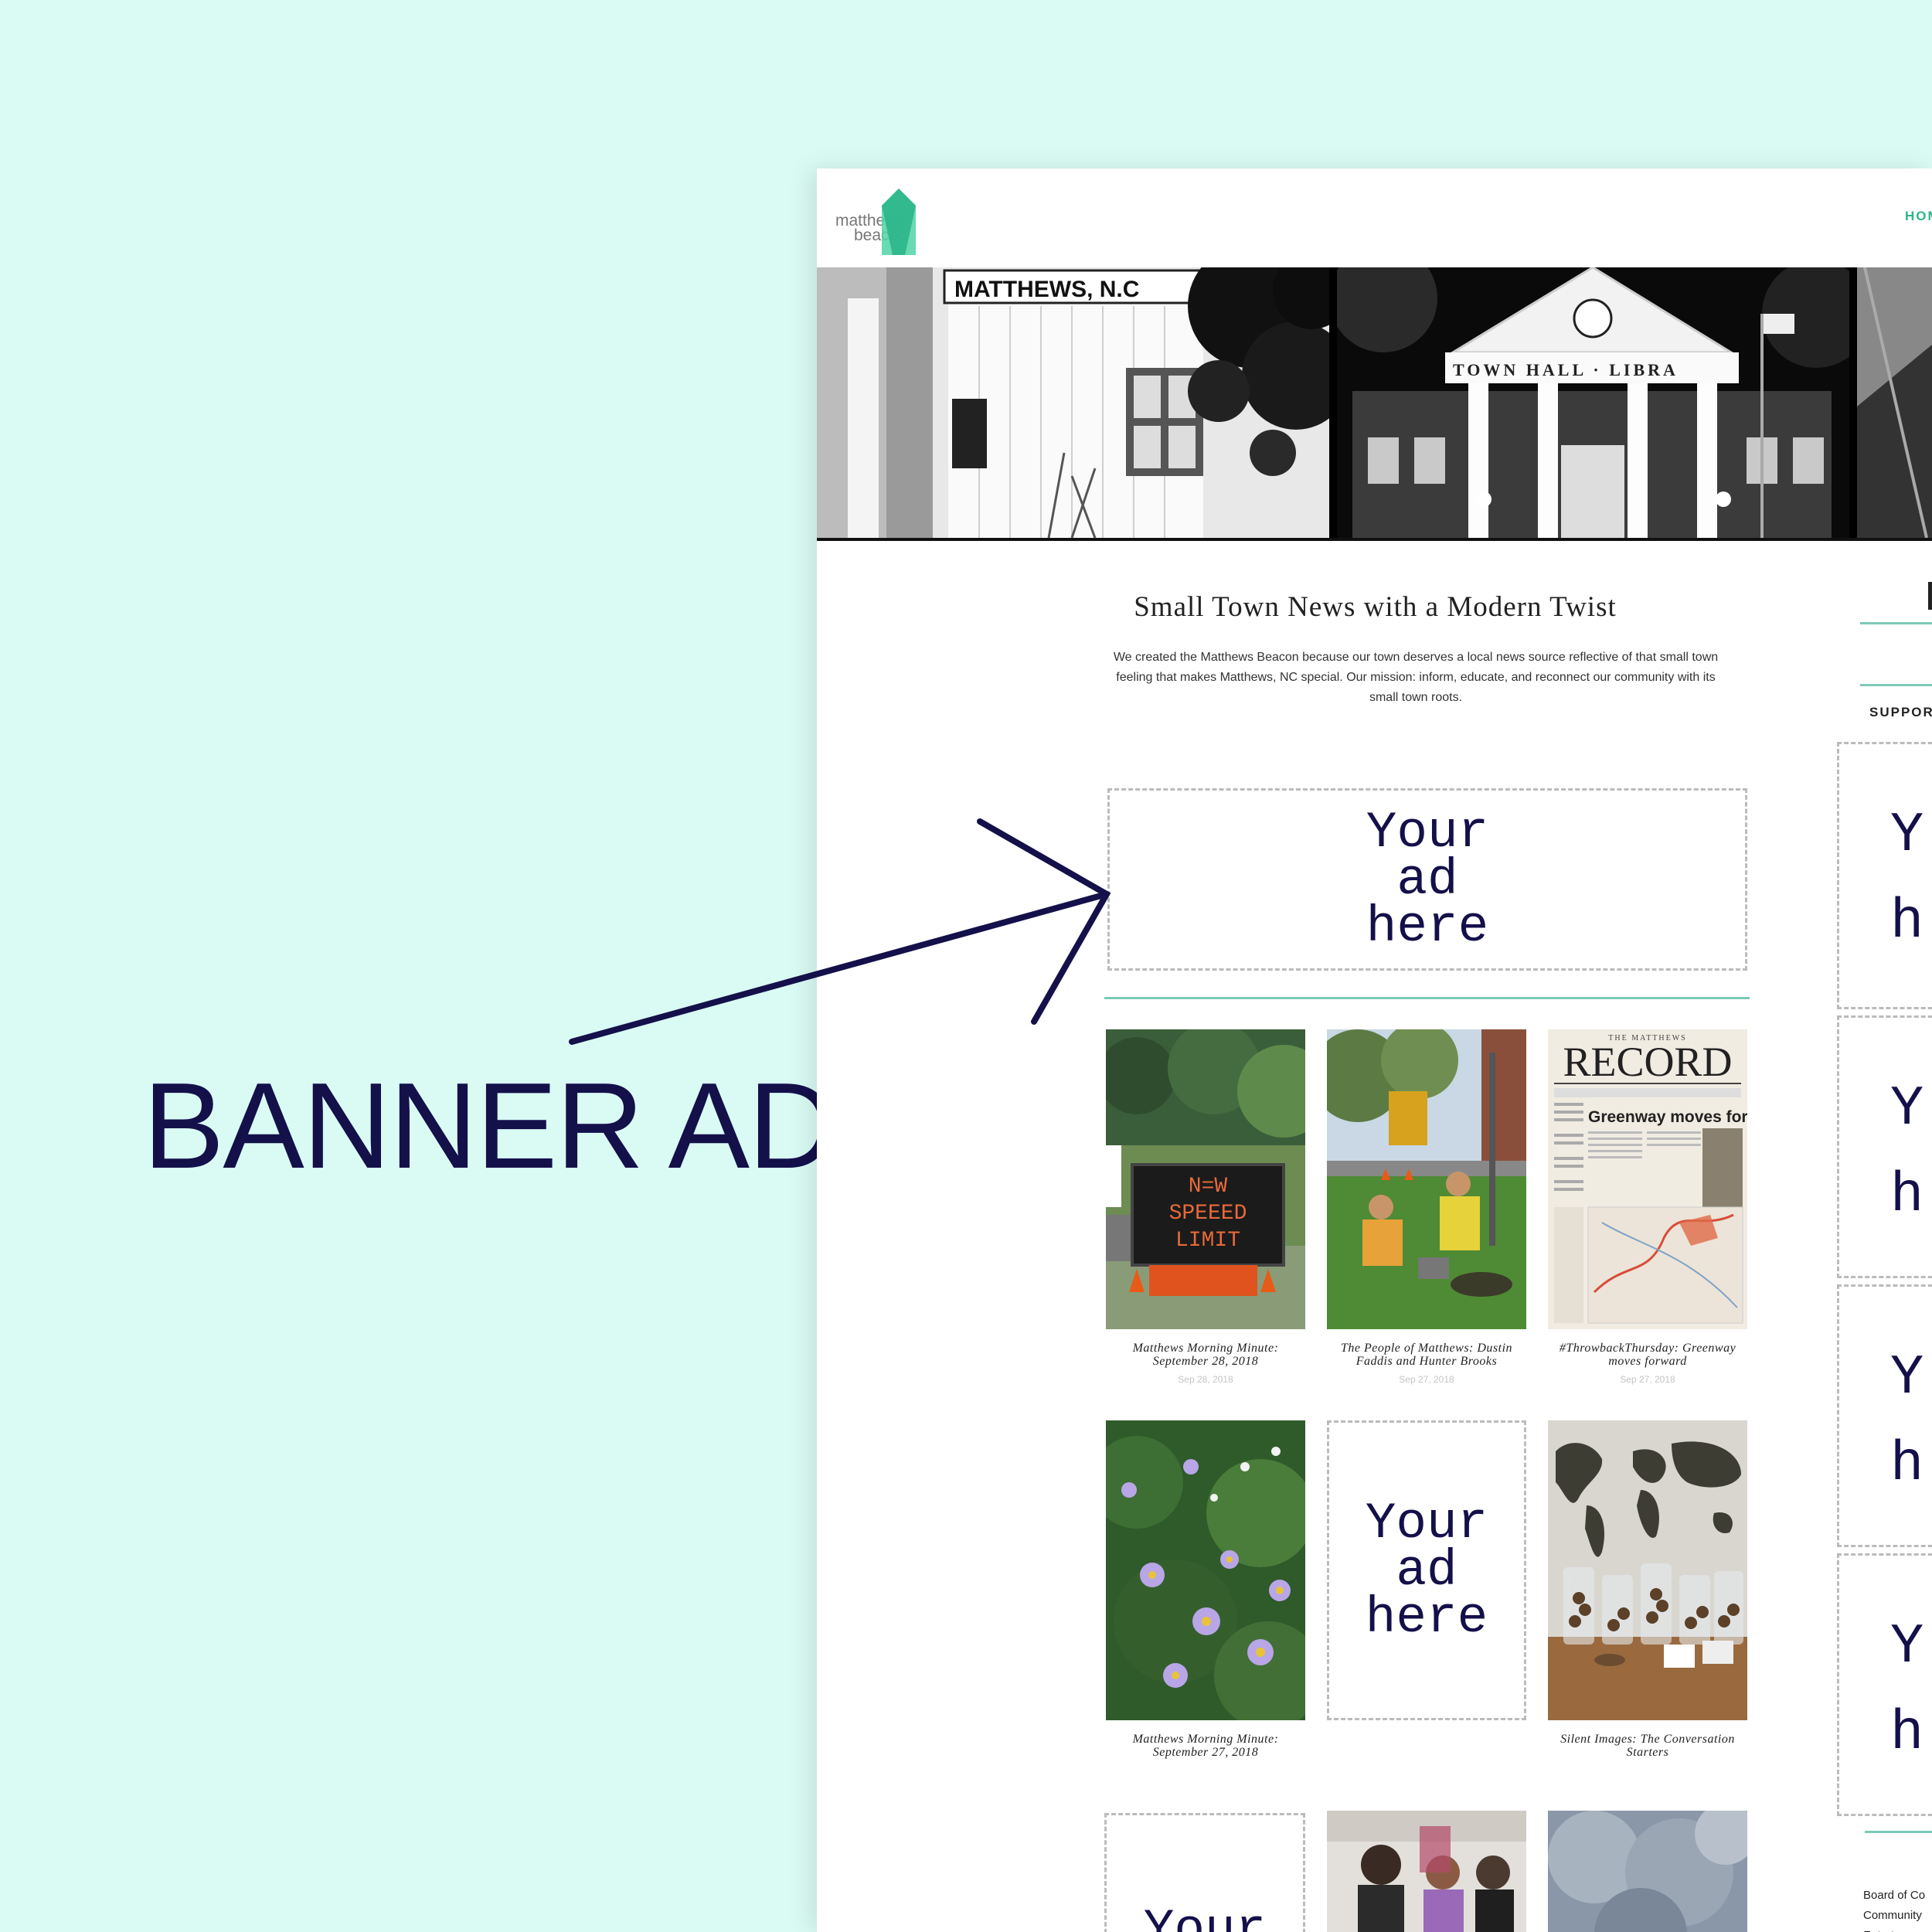  I want to click on sidebar-link: Entert, so click(1894, 1929).